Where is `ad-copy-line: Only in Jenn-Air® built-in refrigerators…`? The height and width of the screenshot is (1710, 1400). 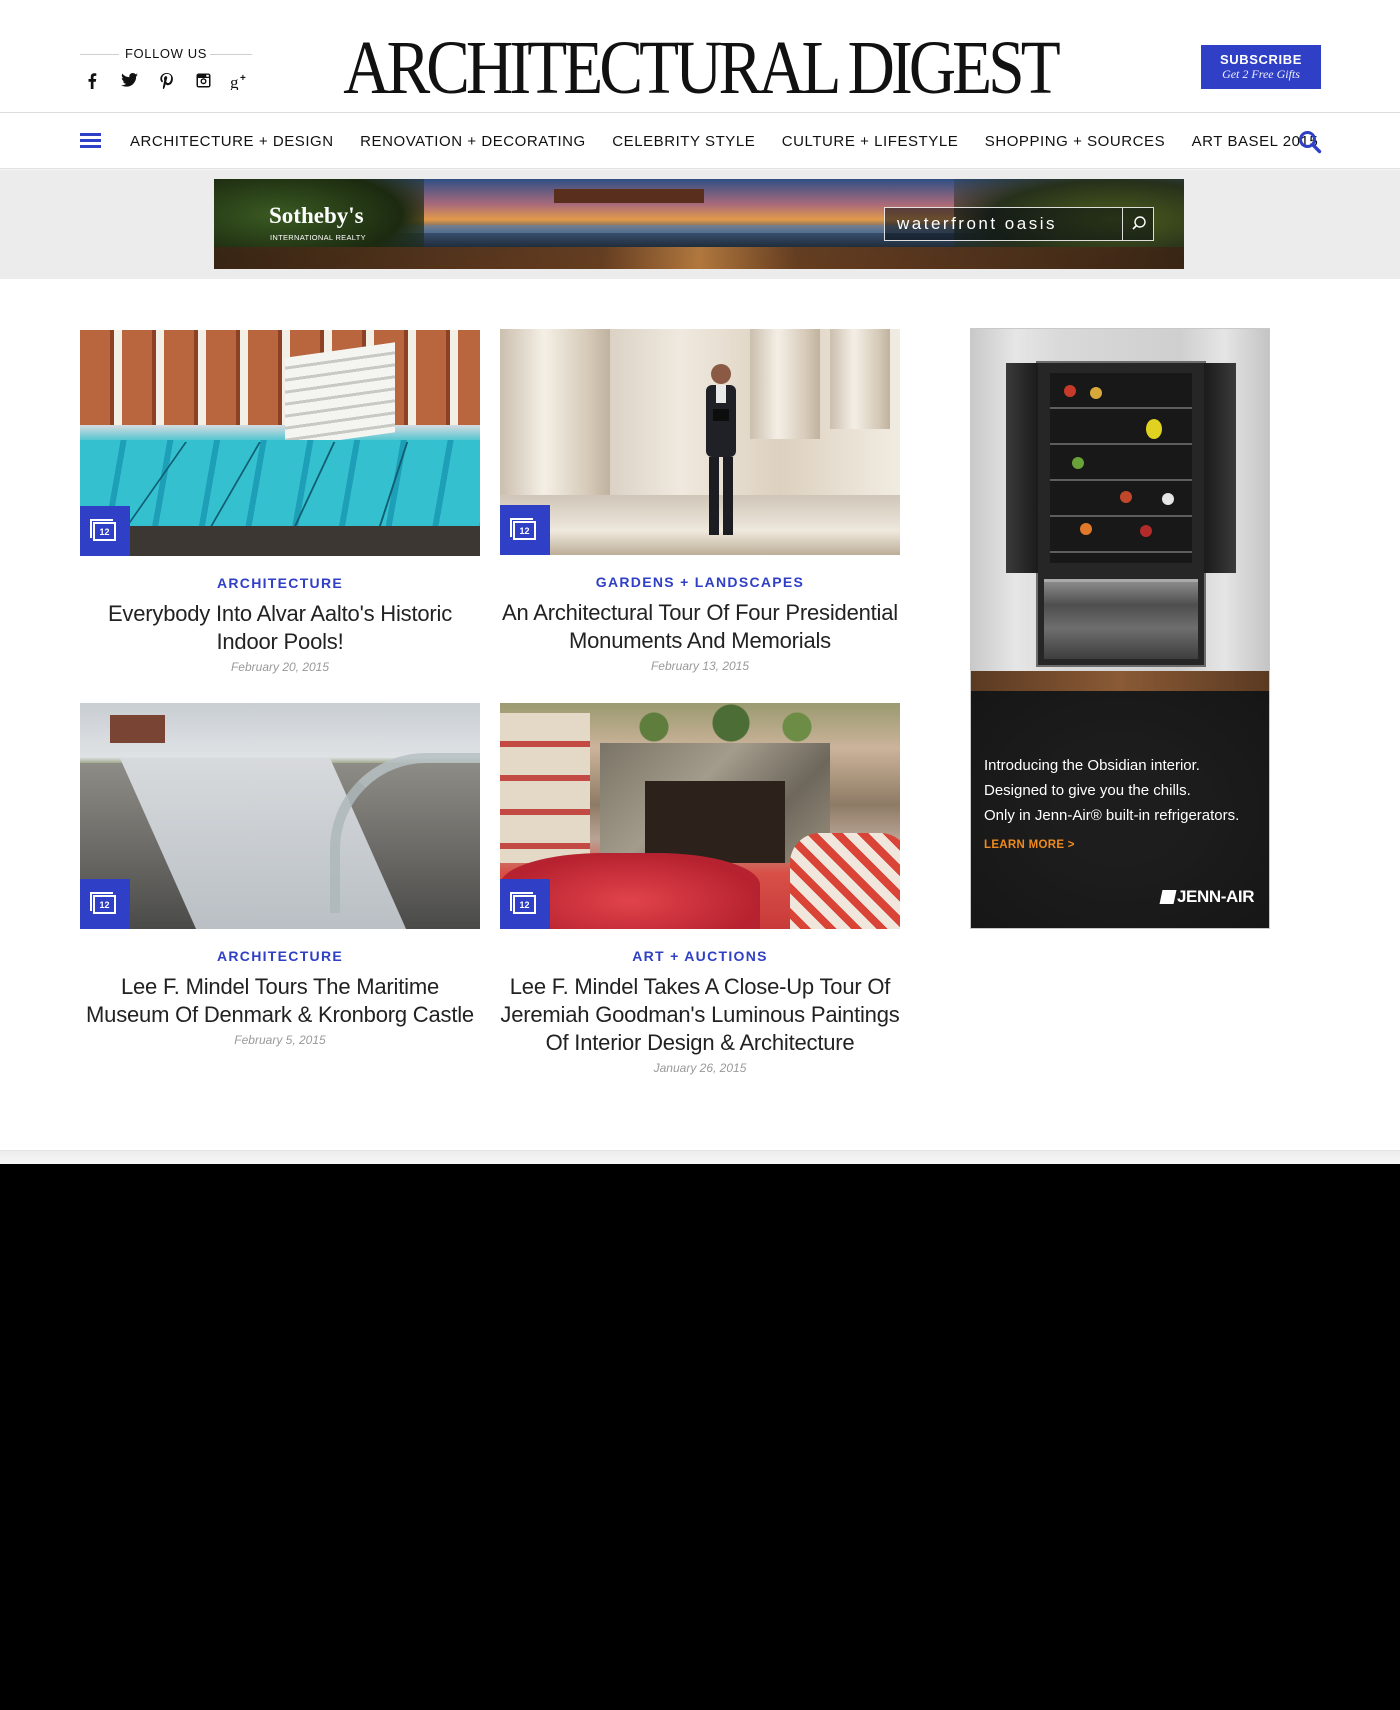
ad-copy-line: Only in Jenn-Air® built-in refrigerators… is located at coordinates (1112, 815).